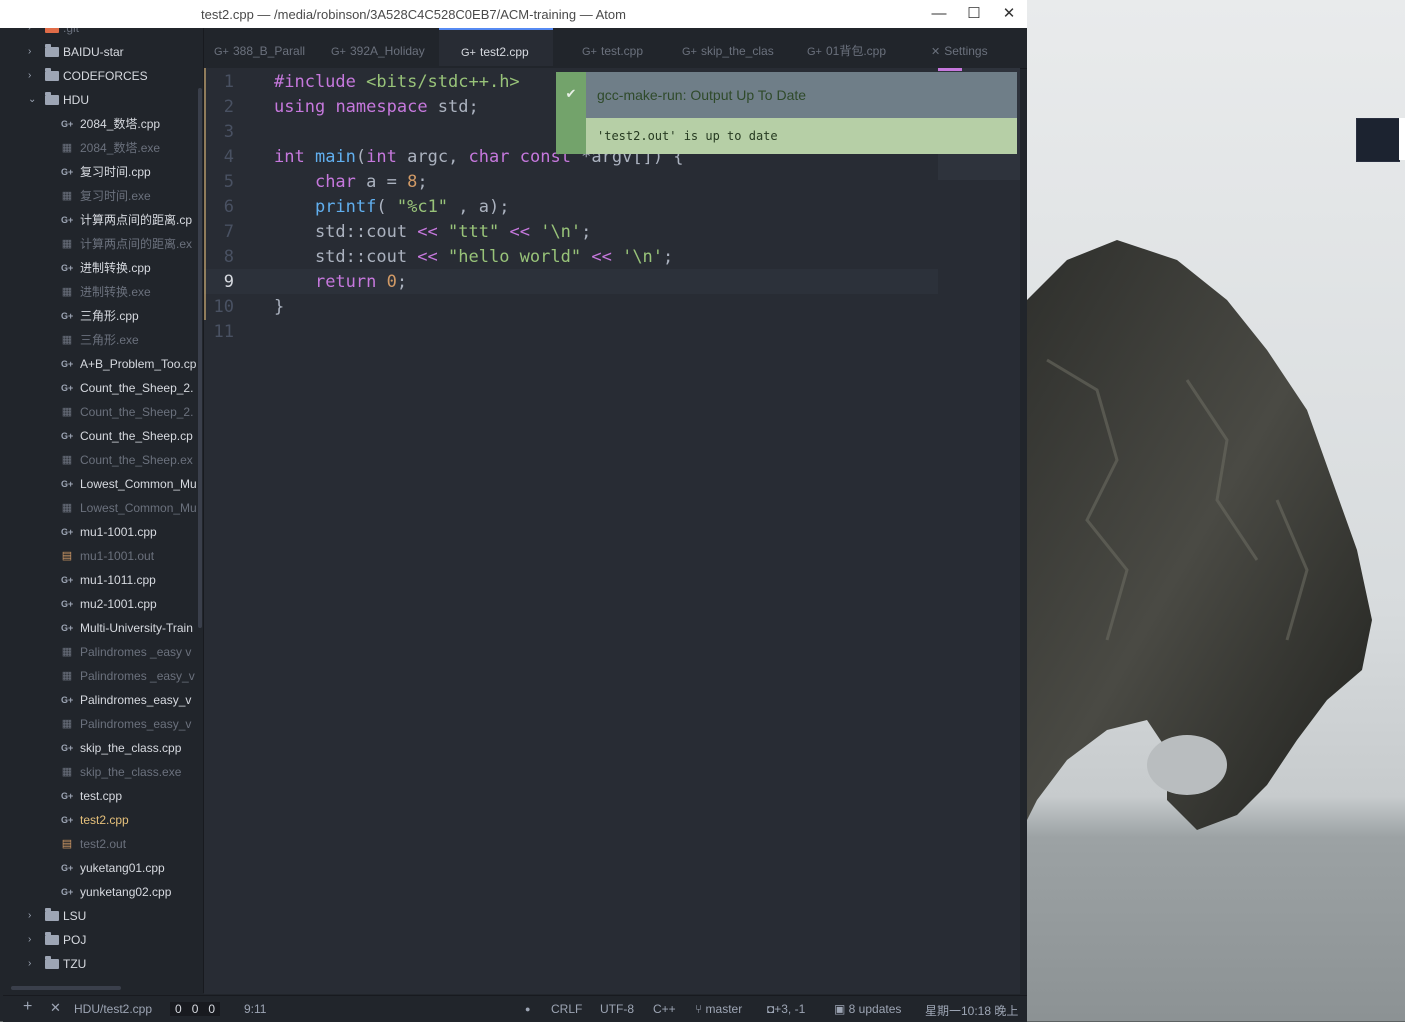  Describe the element at coordinates (100, 964) in the screenshot. I see `tree-folder: › TZU` at that location.